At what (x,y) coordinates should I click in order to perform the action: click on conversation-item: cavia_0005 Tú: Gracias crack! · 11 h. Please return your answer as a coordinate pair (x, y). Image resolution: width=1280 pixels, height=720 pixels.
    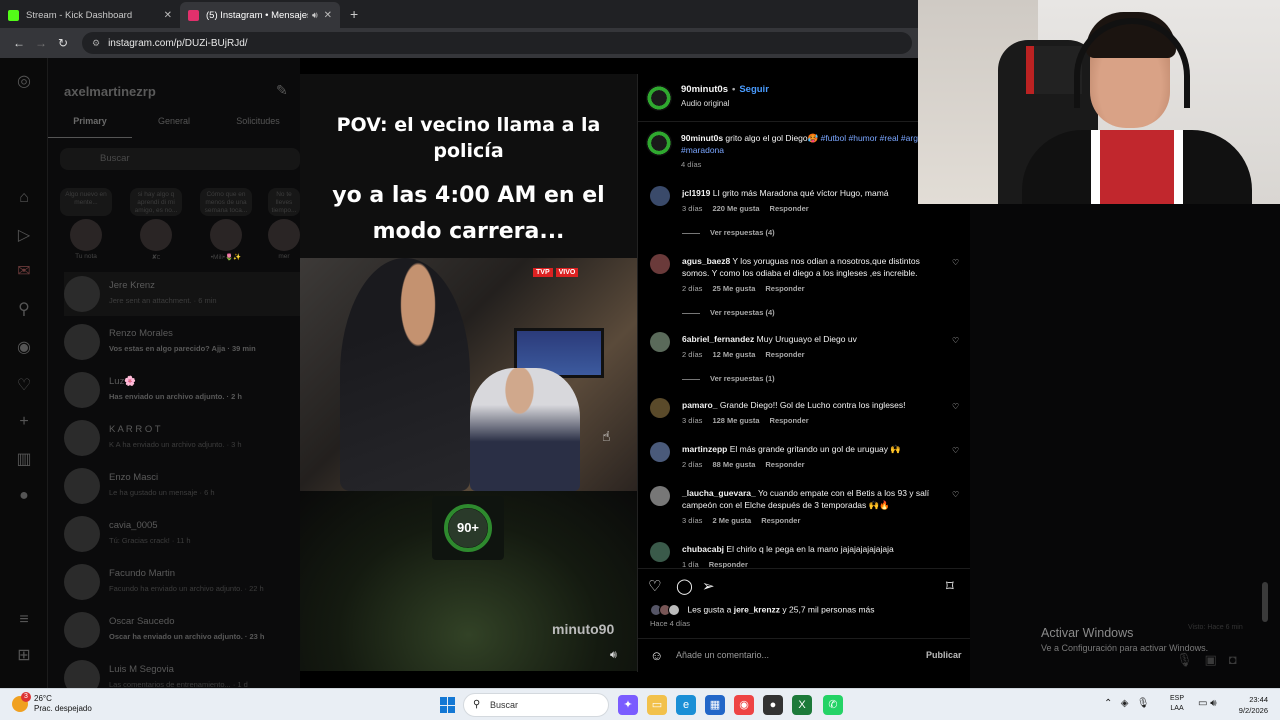
    Looking at the image, I should click on (182, 534).